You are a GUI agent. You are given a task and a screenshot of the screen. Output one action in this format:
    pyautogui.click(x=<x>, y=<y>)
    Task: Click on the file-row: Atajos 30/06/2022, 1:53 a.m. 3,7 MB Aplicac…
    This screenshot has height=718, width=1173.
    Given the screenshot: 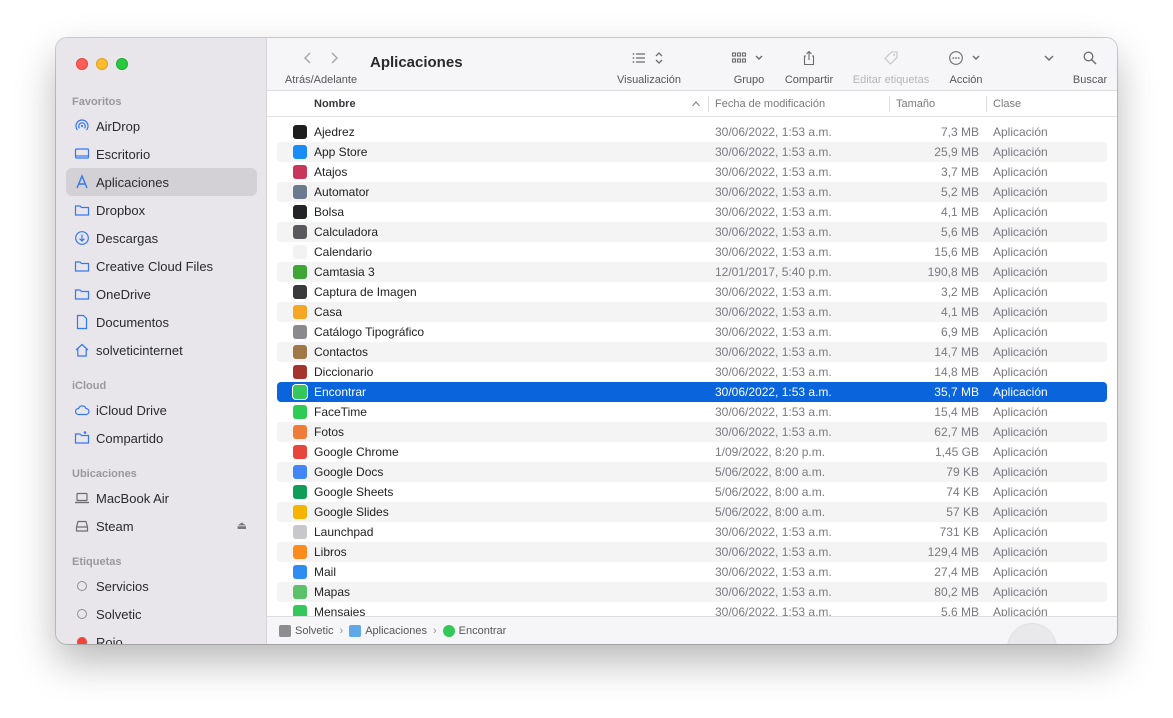 What is the action you would take?
    pyautogui.click(x=692, y=172)
    